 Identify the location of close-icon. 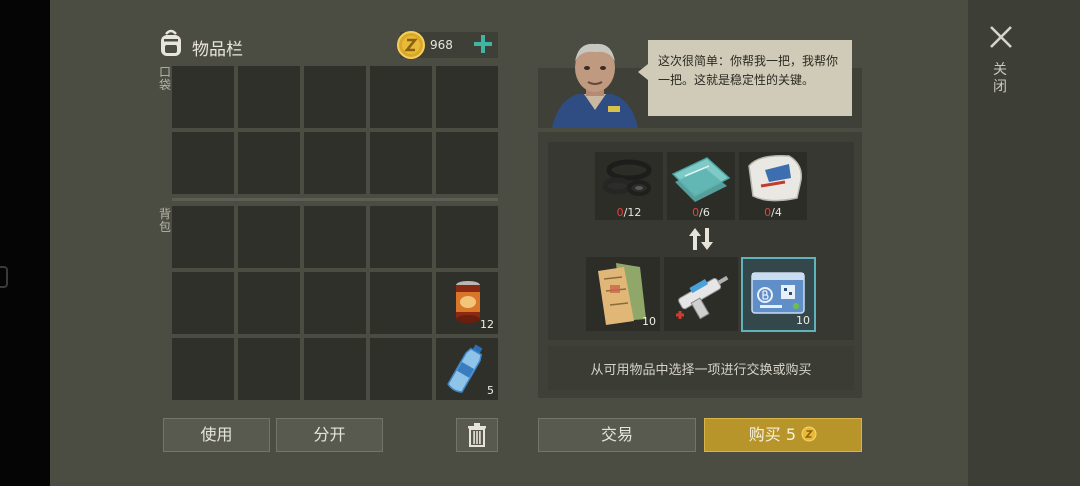
(1001, 37).